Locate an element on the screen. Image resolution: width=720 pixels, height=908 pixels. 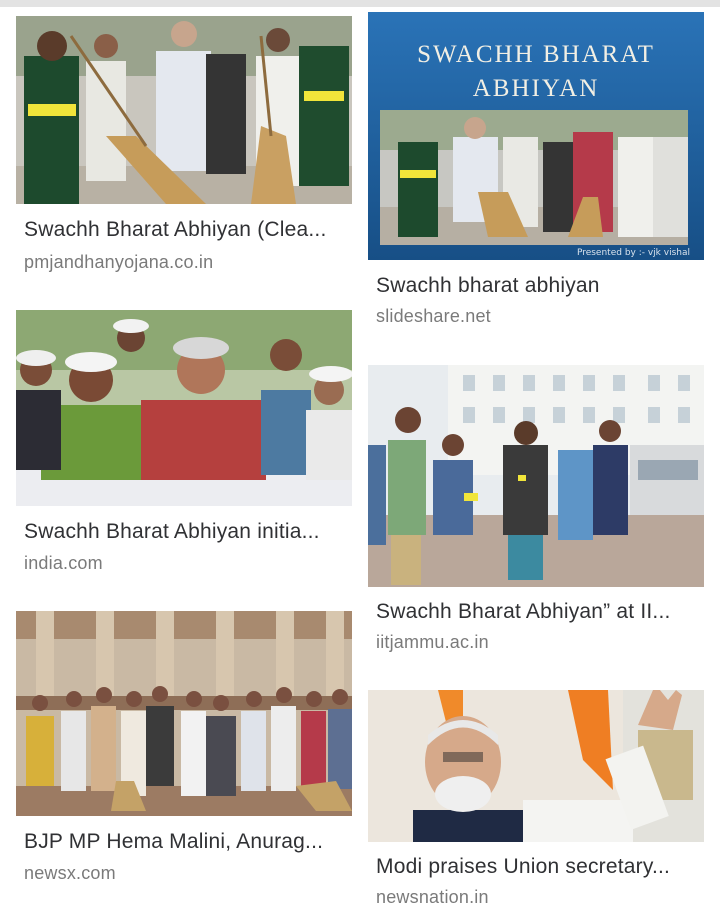
image-result-card: BJP MP Hema Malini, Anurag... newsx.com is located at coordinates (184, 751).